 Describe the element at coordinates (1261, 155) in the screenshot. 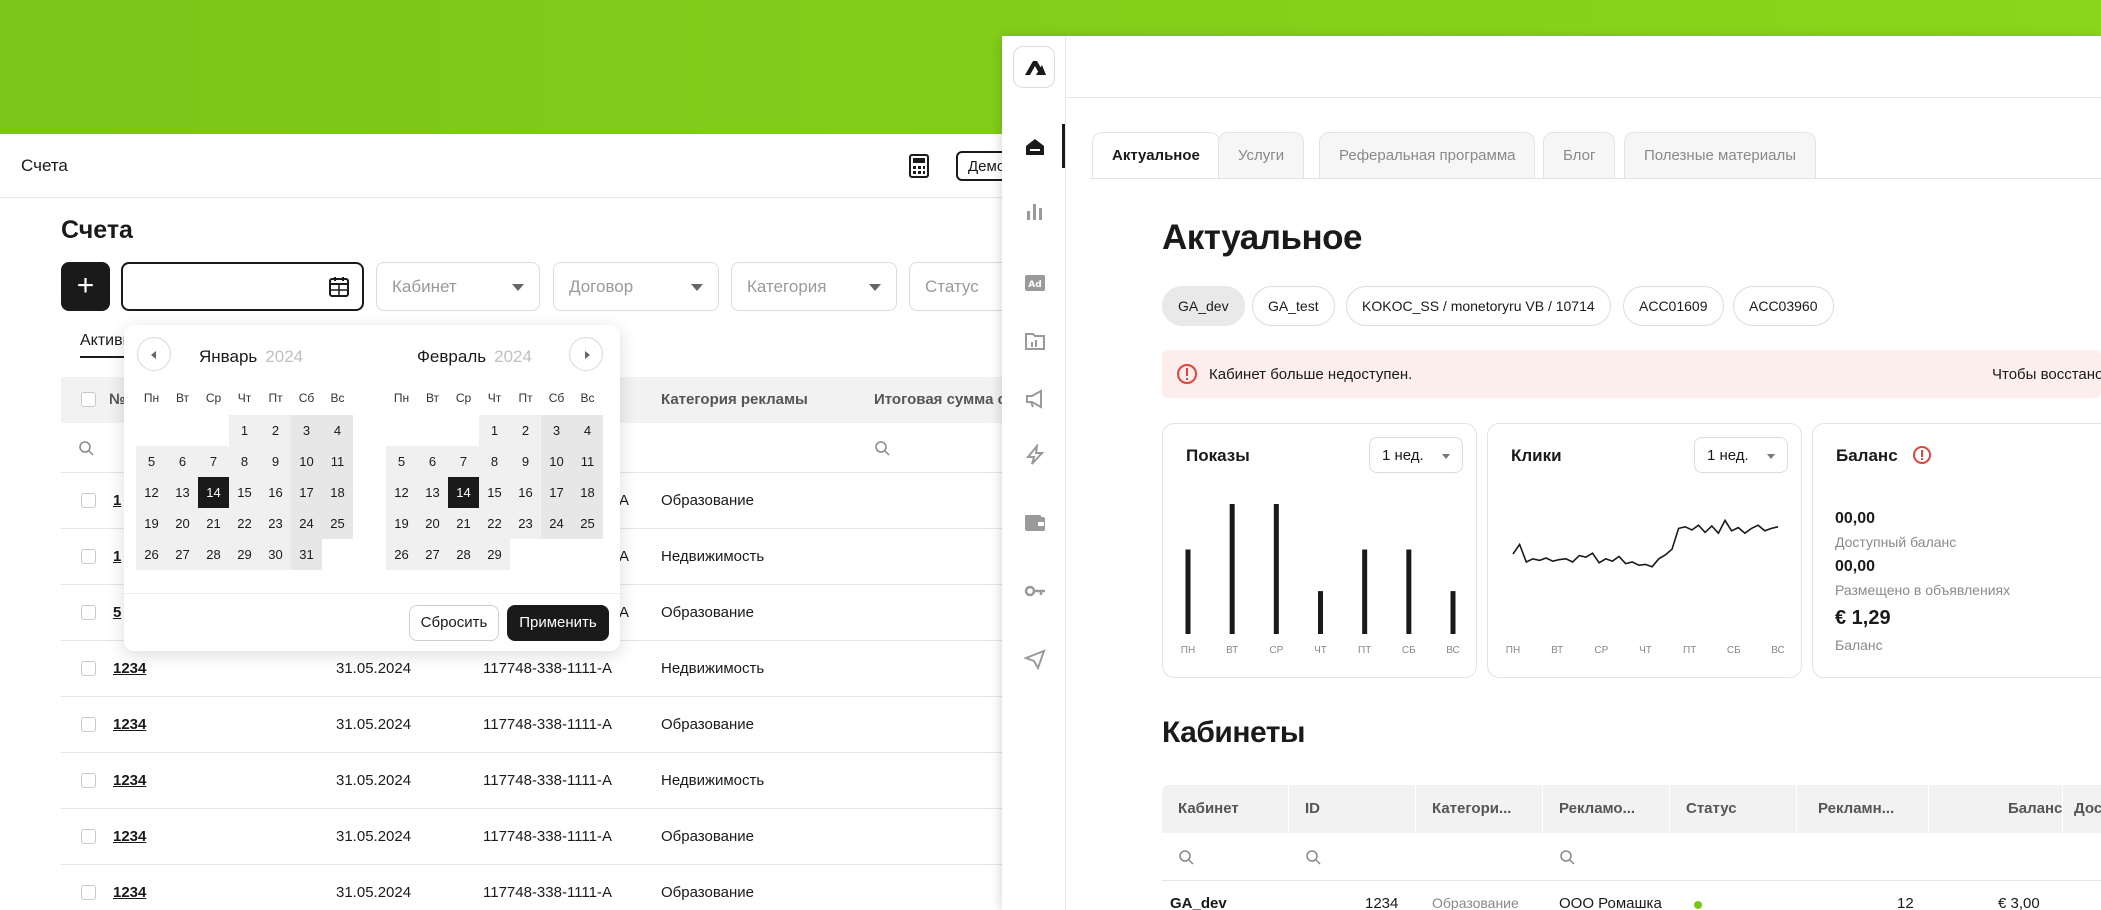

I see `tab-services: Услуги` at that location.